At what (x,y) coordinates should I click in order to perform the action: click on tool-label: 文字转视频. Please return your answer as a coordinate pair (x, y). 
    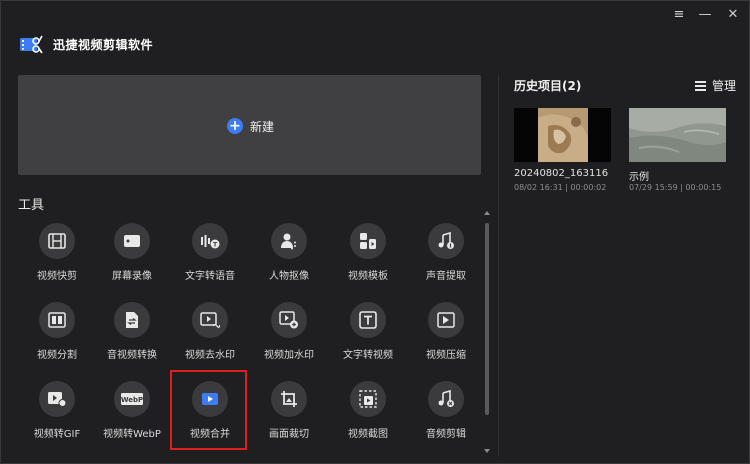
    Looking at the image, I should click on (368, 355).